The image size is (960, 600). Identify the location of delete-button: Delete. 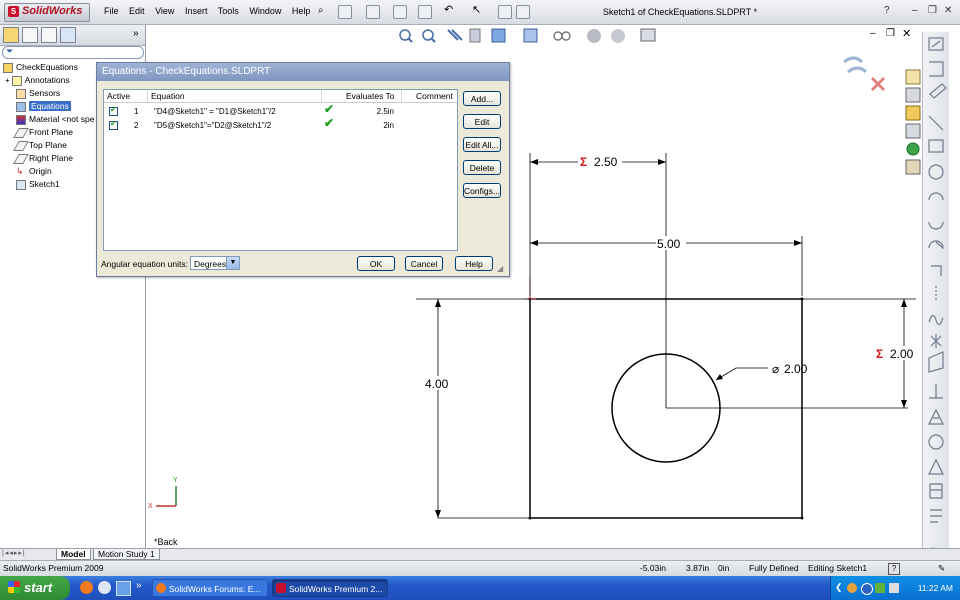
(482, 167).